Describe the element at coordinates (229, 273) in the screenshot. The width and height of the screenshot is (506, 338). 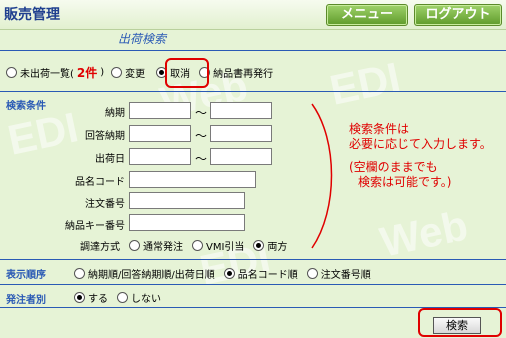
I see `sort-radio-item-code` at that location.